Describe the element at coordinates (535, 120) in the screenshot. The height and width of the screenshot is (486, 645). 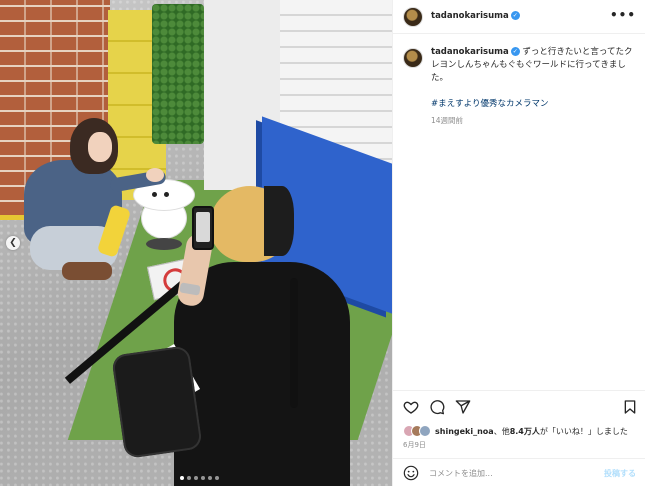
I see `post-time: 14週間前` at that location.